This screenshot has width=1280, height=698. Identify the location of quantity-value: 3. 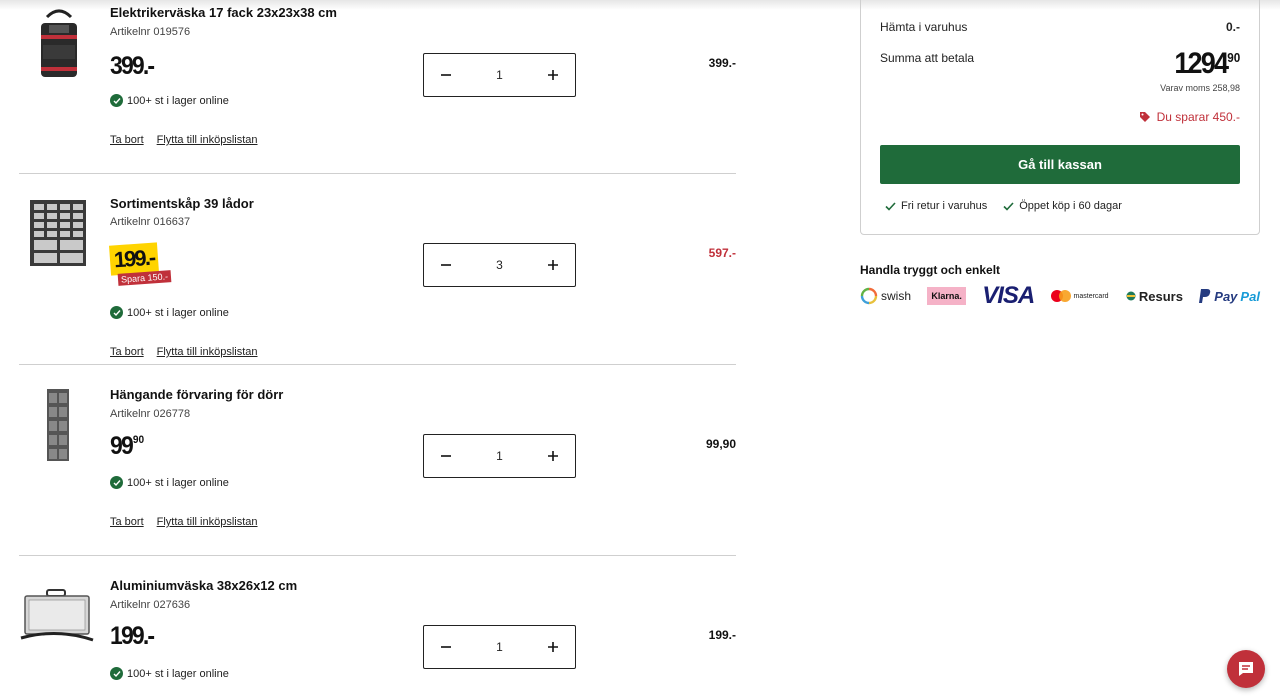
(499, 265).